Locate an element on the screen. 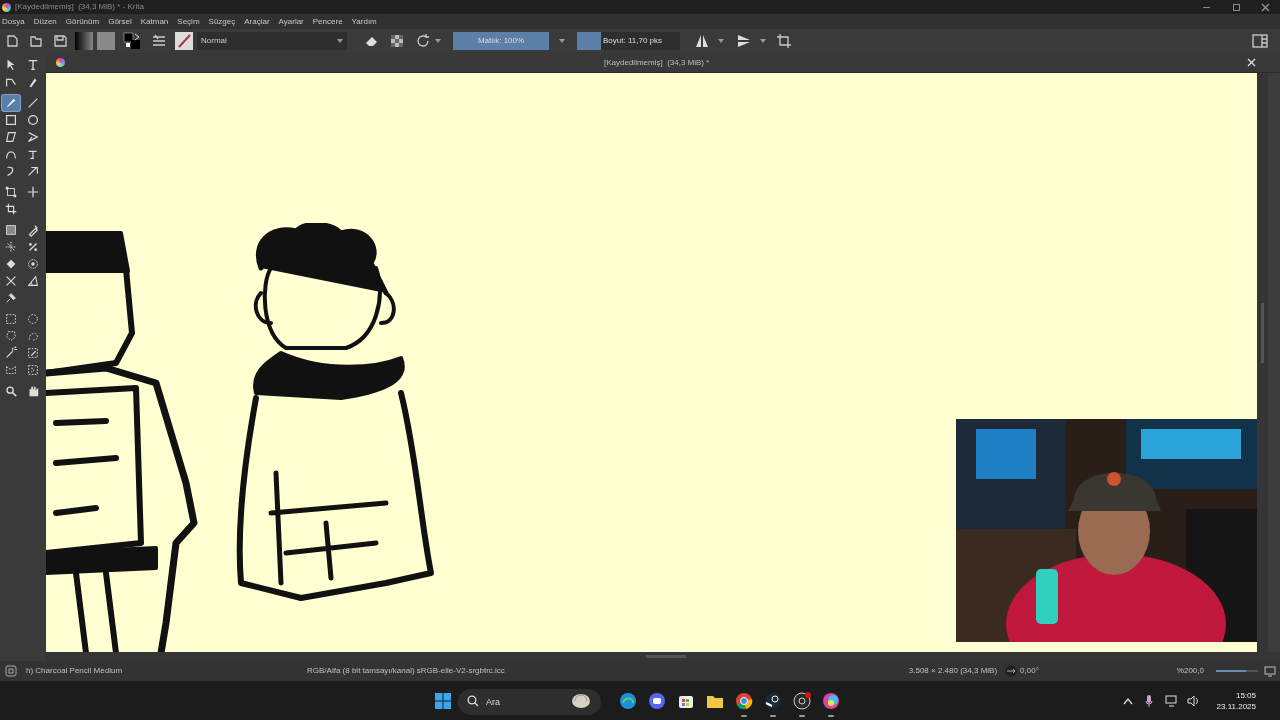 This screenshot has width=1280, height=720. fill-icon is located at coordinates (11, 264).